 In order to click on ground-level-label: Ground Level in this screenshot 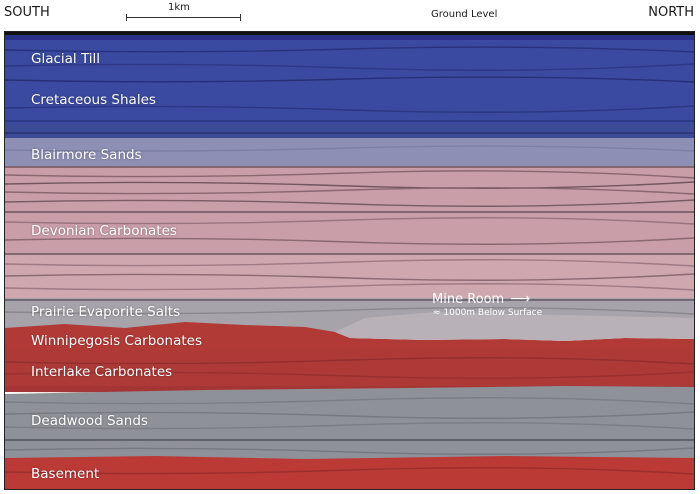, I will do `click(464, 14)`.